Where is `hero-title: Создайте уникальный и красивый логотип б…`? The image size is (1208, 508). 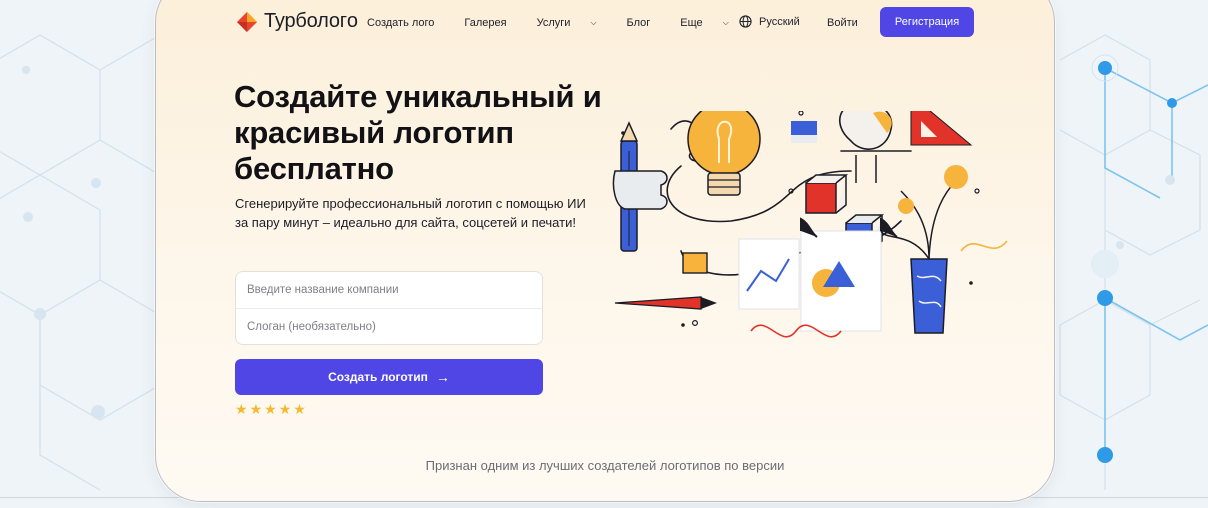 hero-title: Создайте уникальный и красивый логотип б… is located at coordinates (418, 132).